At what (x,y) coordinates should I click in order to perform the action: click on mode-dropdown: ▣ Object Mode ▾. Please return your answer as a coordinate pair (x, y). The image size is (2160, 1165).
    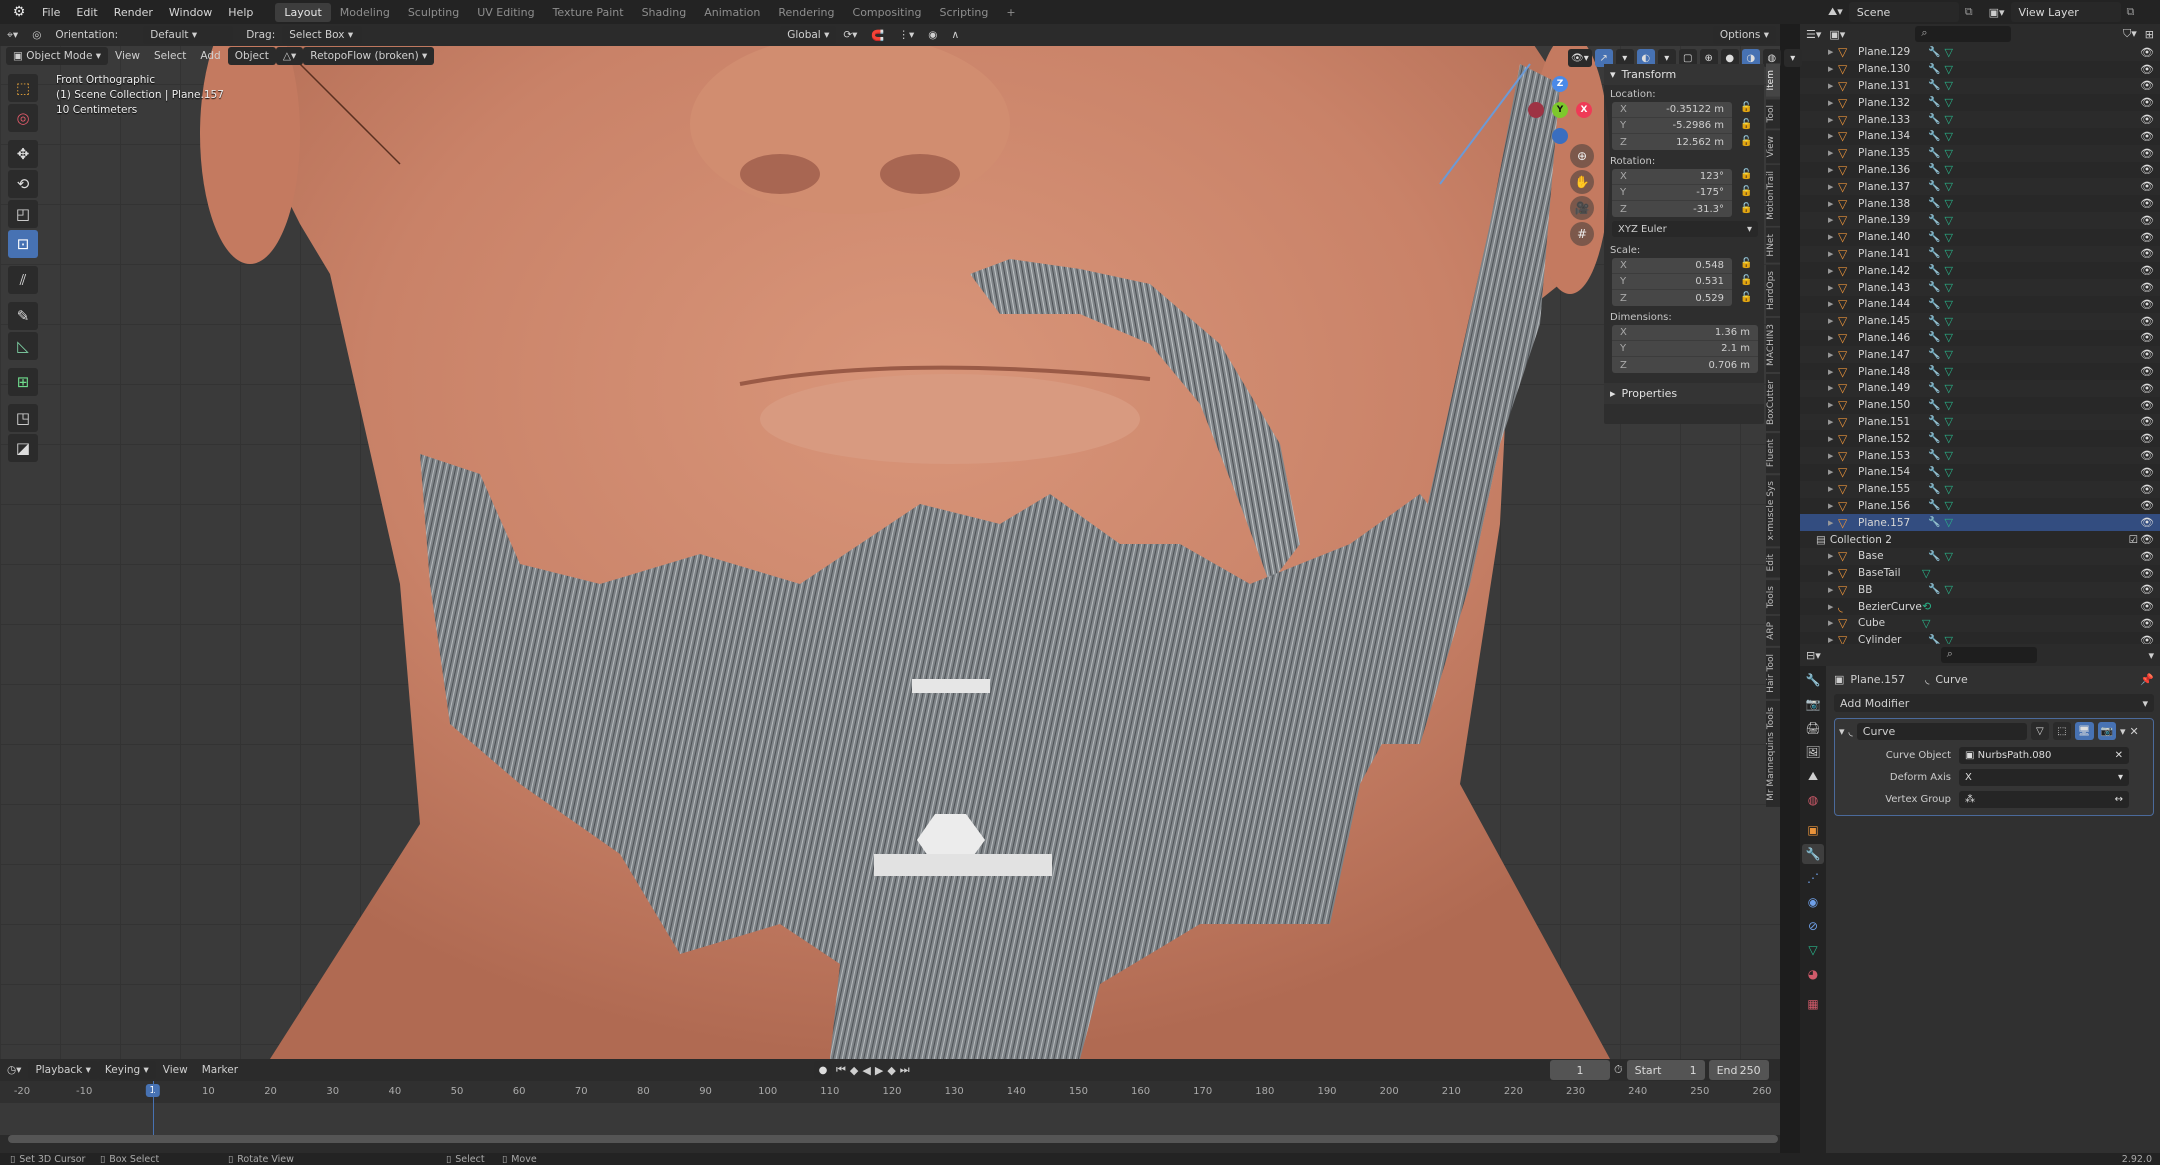
    Looking at the image, I should click on (57, 56).